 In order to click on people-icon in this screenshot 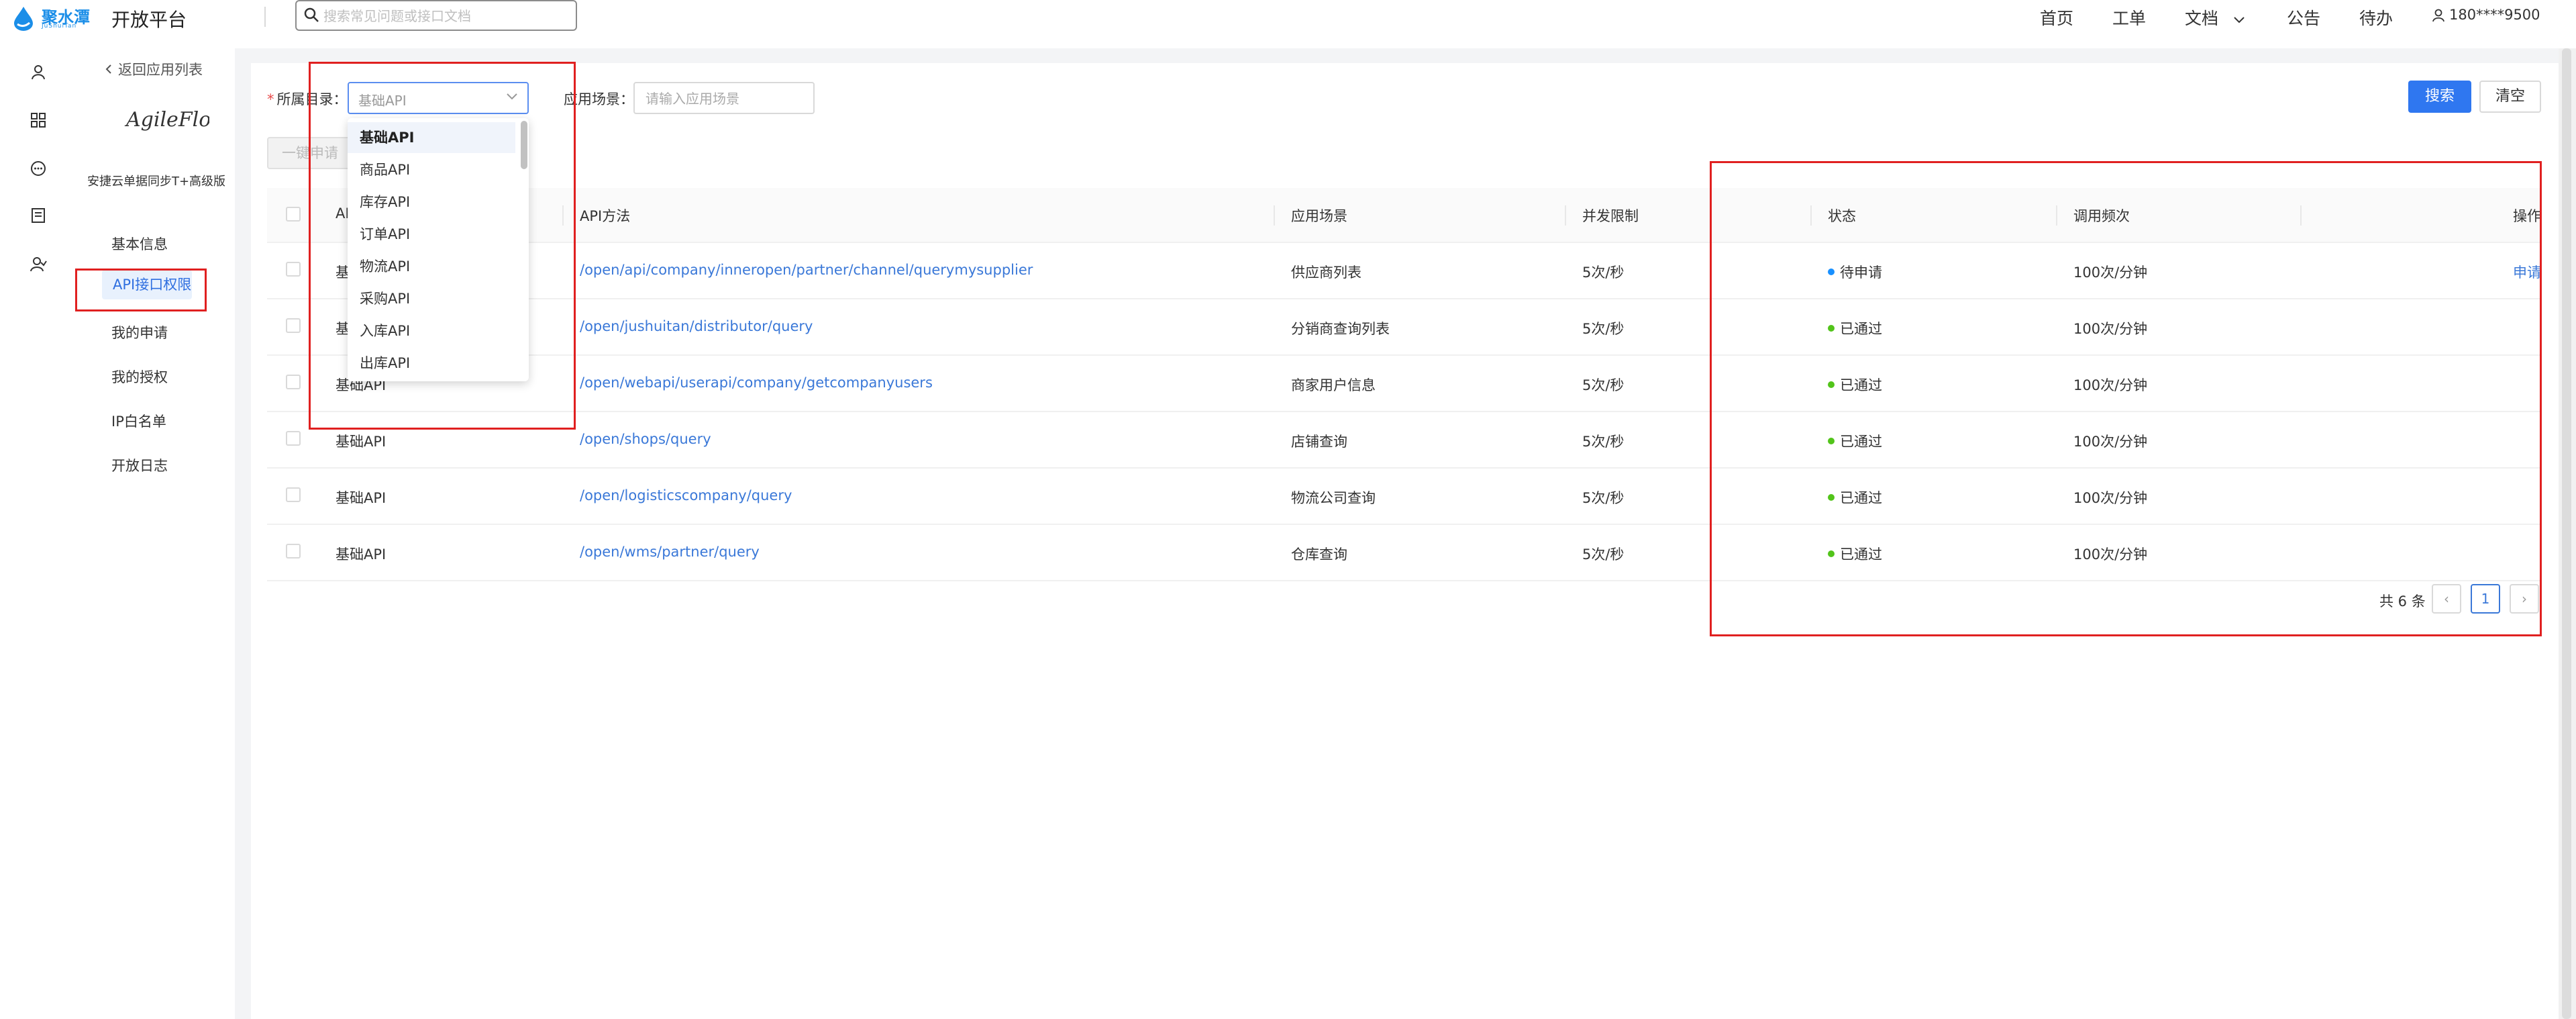, I will do `click(38, 264)`.